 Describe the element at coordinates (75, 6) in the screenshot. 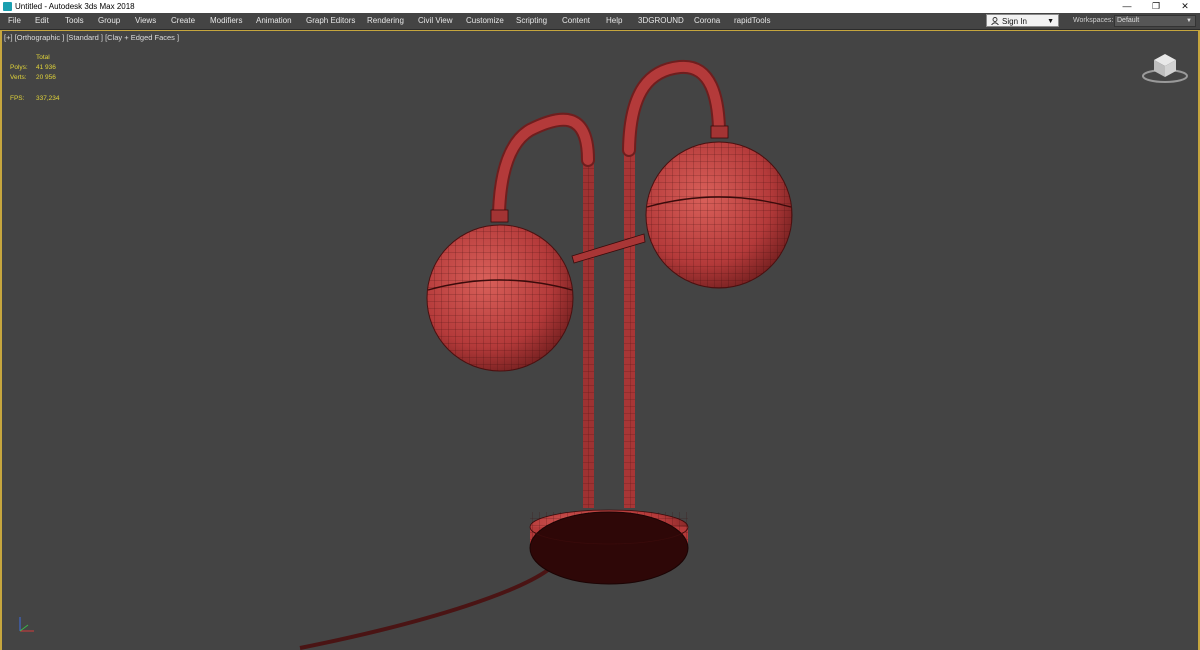

I see `window-title: Untitled - Autodesk 3ds Max 2018` at that location.